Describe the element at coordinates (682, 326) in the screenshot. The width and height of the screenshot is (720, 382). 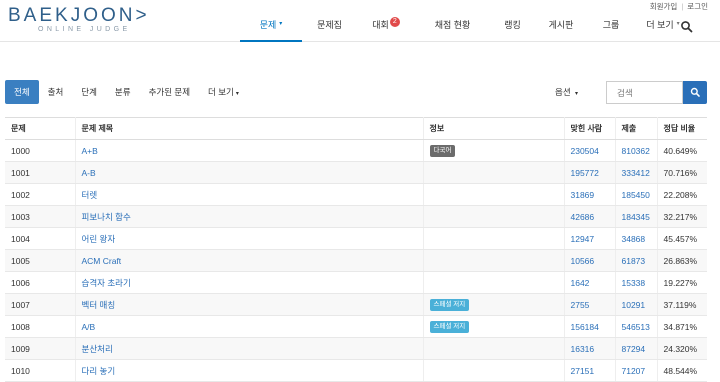
I see `accept-ratio: 34.871%` at that location.